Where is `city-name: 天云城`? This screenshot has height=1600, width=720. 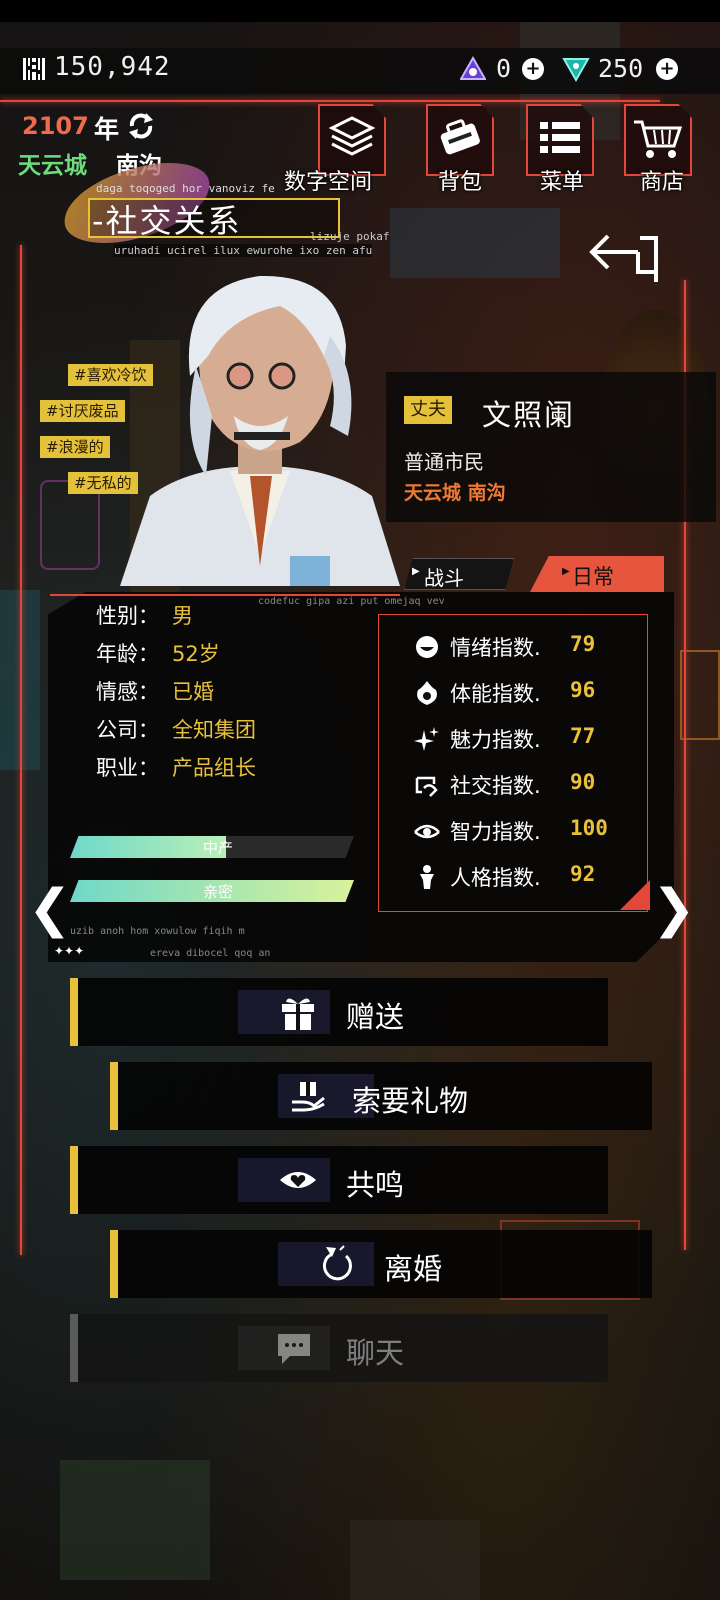 city-name: 天云城 is located at coordinates (52, 166).